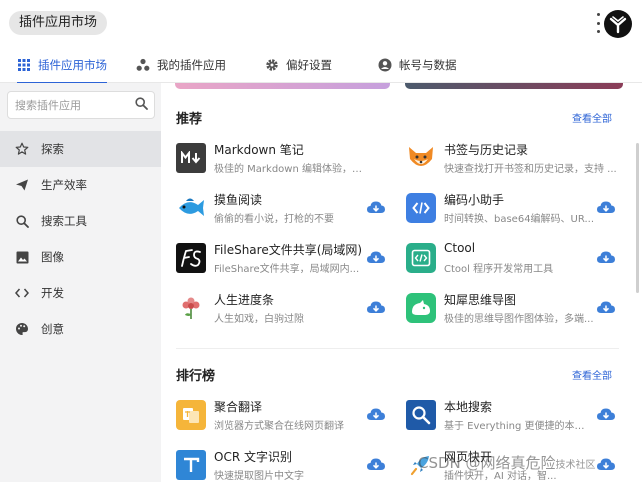 The height and width of the screenshot is (482, 642). What do you see at coordinates (259, 476) in the screenshot?
I see `app-desc: 快速提取图片中文字` at bounding box center [259, 476].